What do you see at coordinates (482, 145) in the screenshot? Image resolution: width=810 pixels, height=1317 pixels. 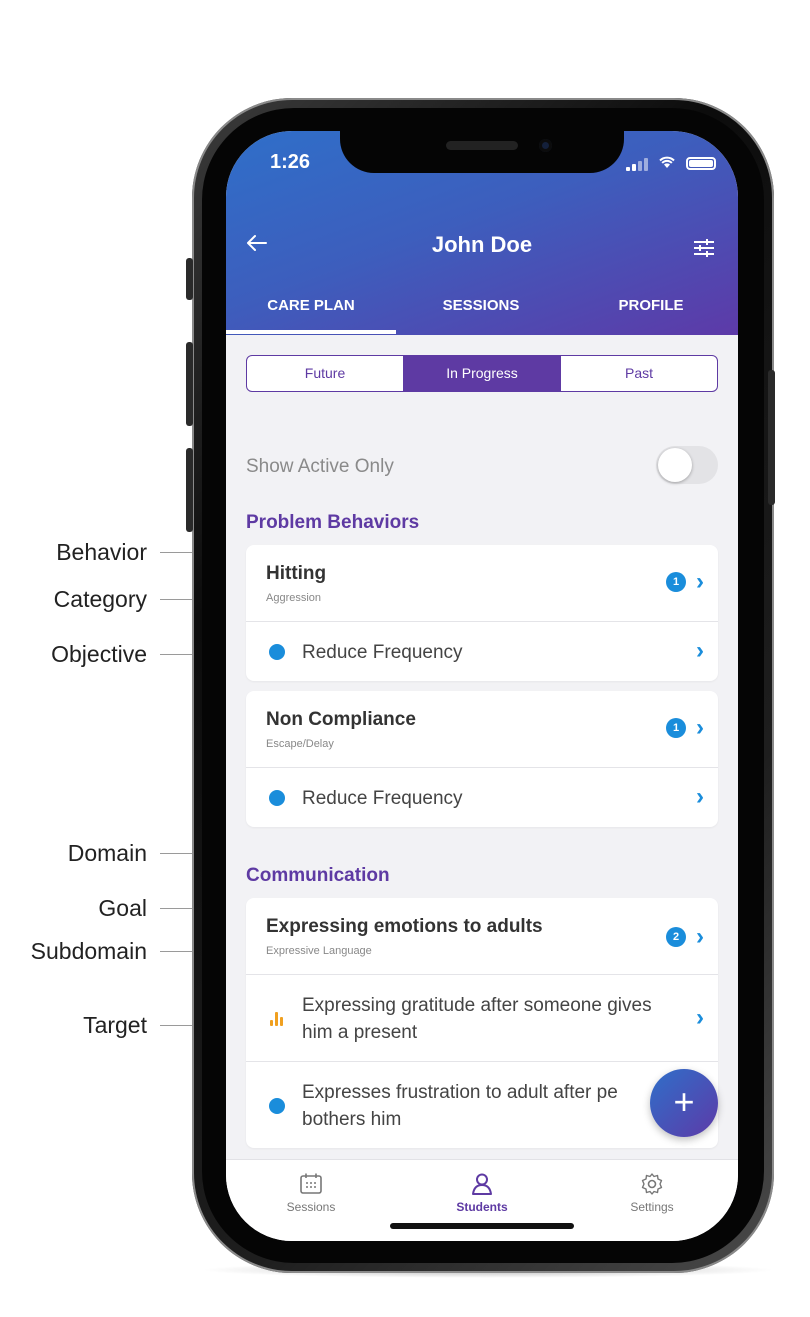 I see `speaker` at bounding box center [482, 145].